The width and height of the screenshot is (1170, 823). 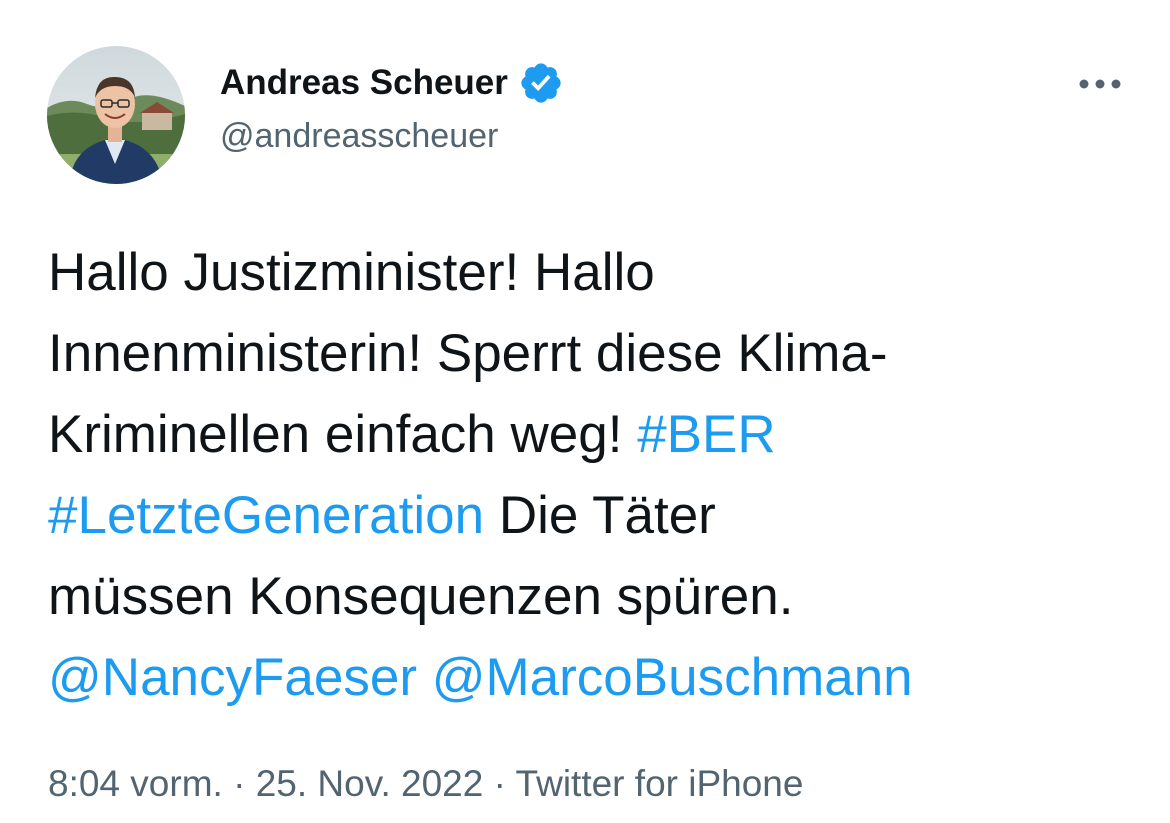 I want to click on more-horizontal-icon, so click(x=1100, y=84).